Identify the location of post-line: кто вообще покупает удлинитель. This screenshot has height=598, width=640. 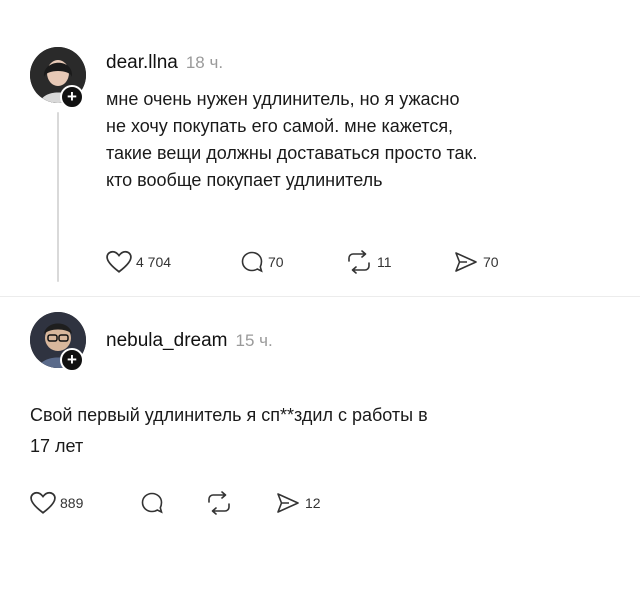
(244, 180).